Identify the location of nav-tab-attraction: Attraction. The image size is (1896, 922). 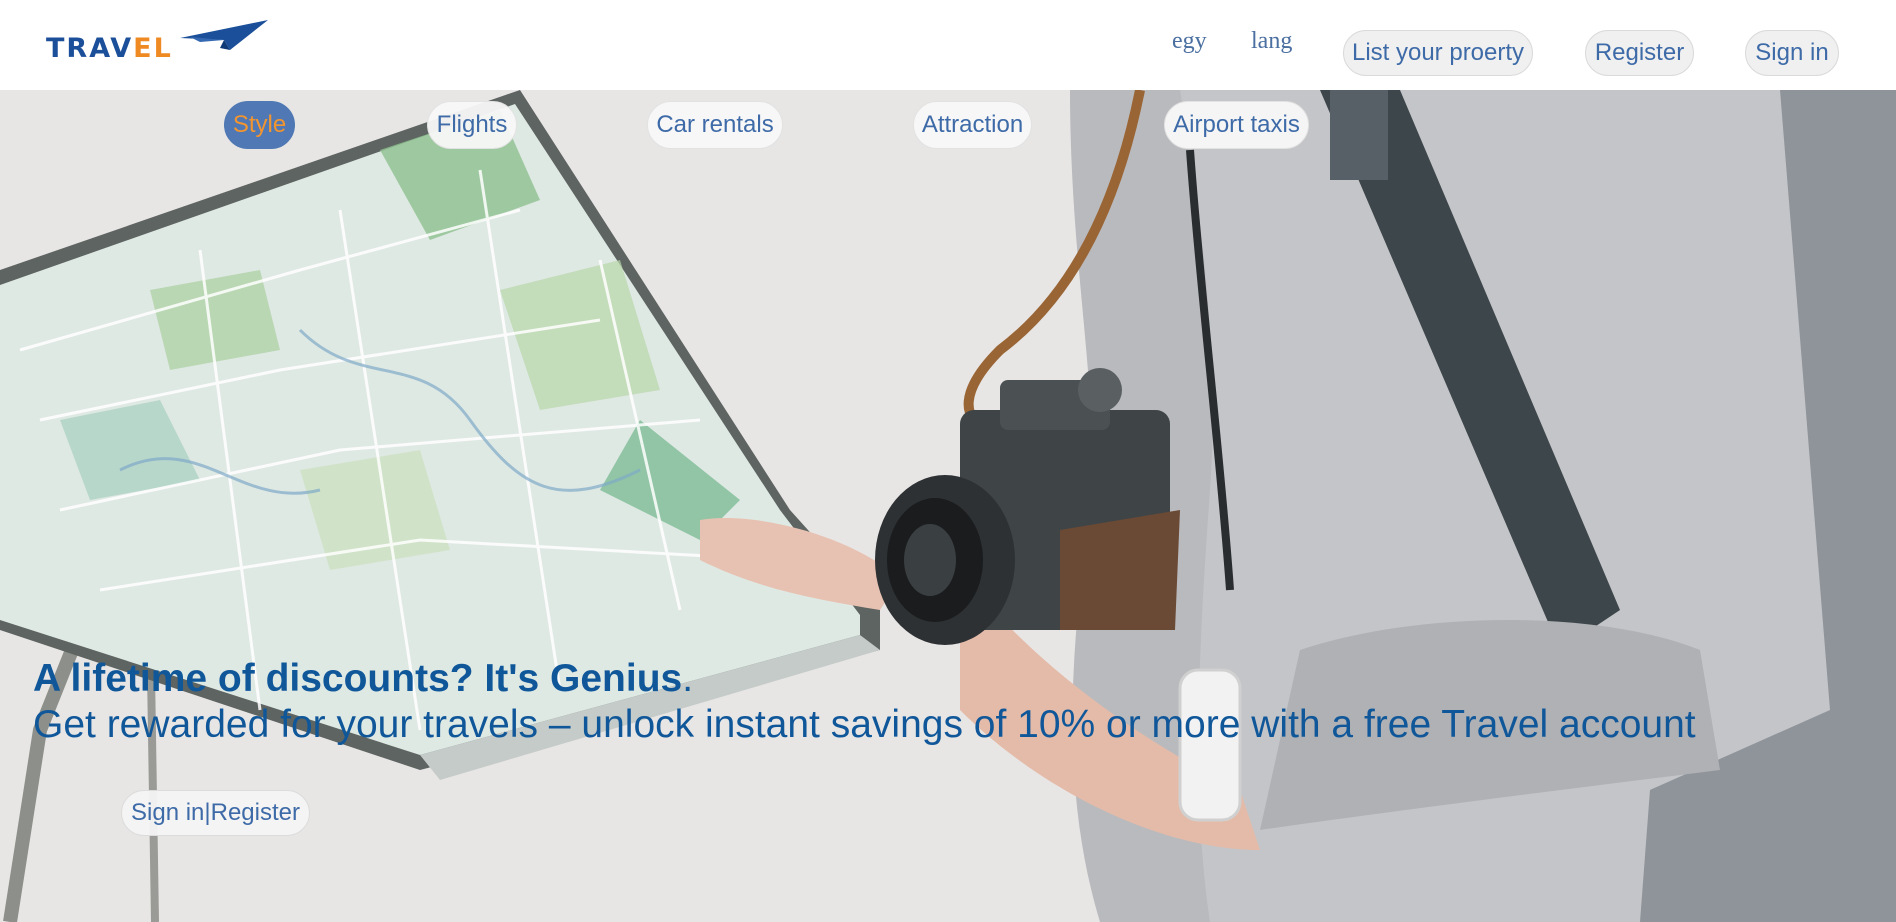
(972, 125).